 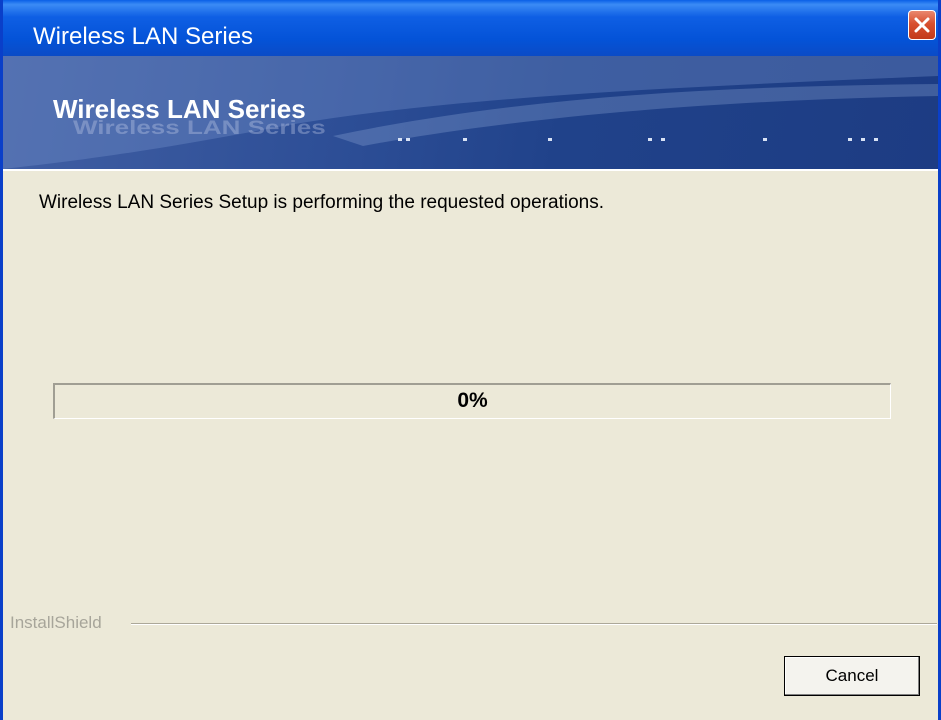 I want to click on progress-bar: 0%, so click(x=472, y=401).